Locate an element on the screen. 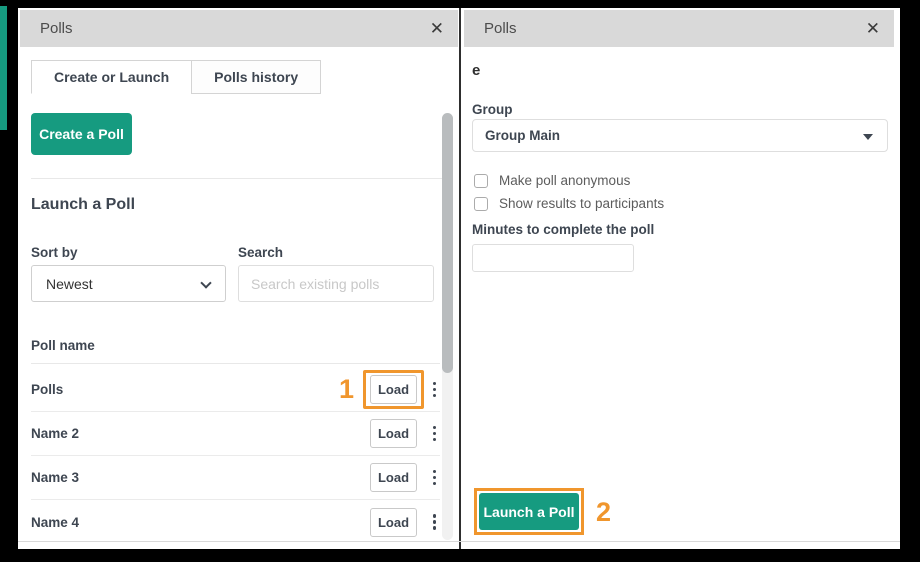 This screenshot has height=562, width=920. poll-row-name-2: Name 2 Load is located at coordinates (235, 434).